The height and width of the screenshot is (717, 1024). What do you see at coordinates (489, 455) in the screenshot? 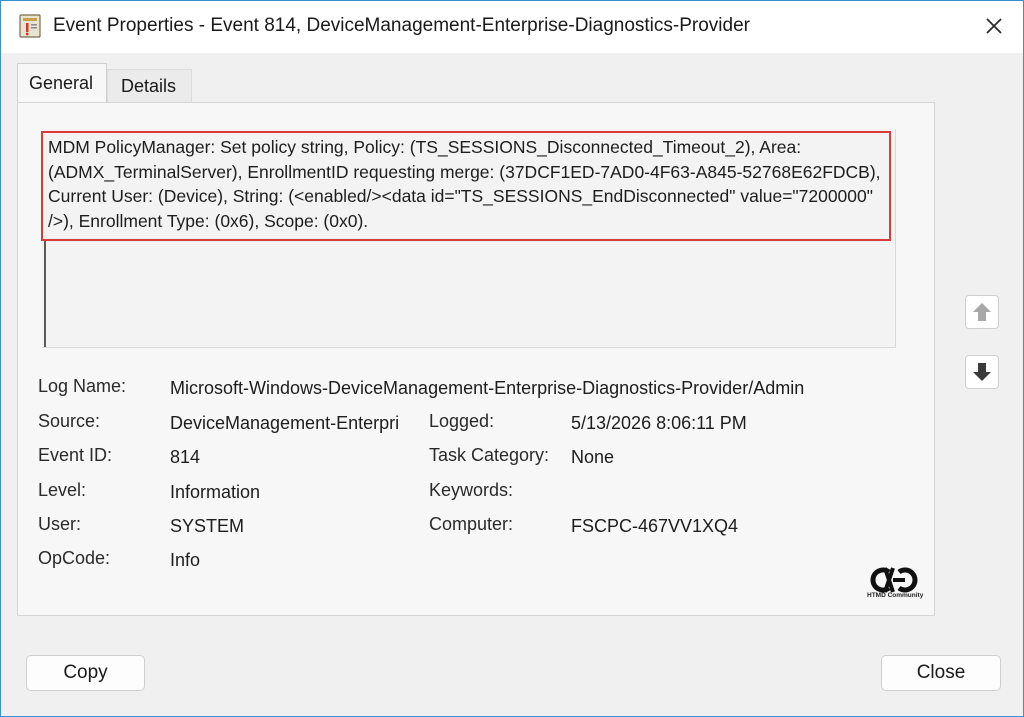
I see `task-category-label: Task Category:` at bounding box center [489, 455].